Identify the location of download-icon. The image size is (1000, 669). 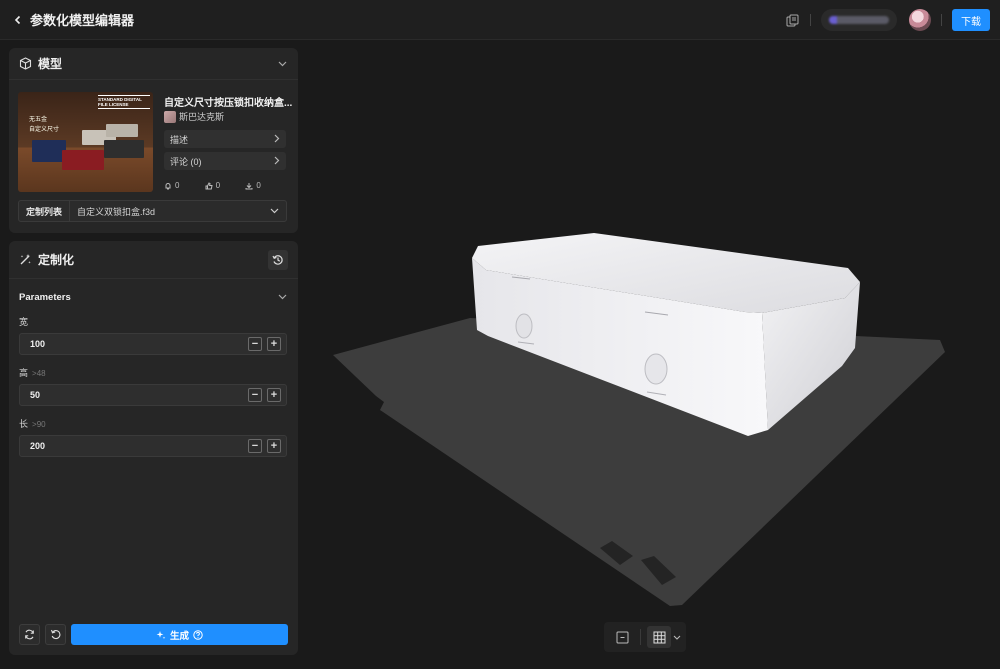
(249, 185).